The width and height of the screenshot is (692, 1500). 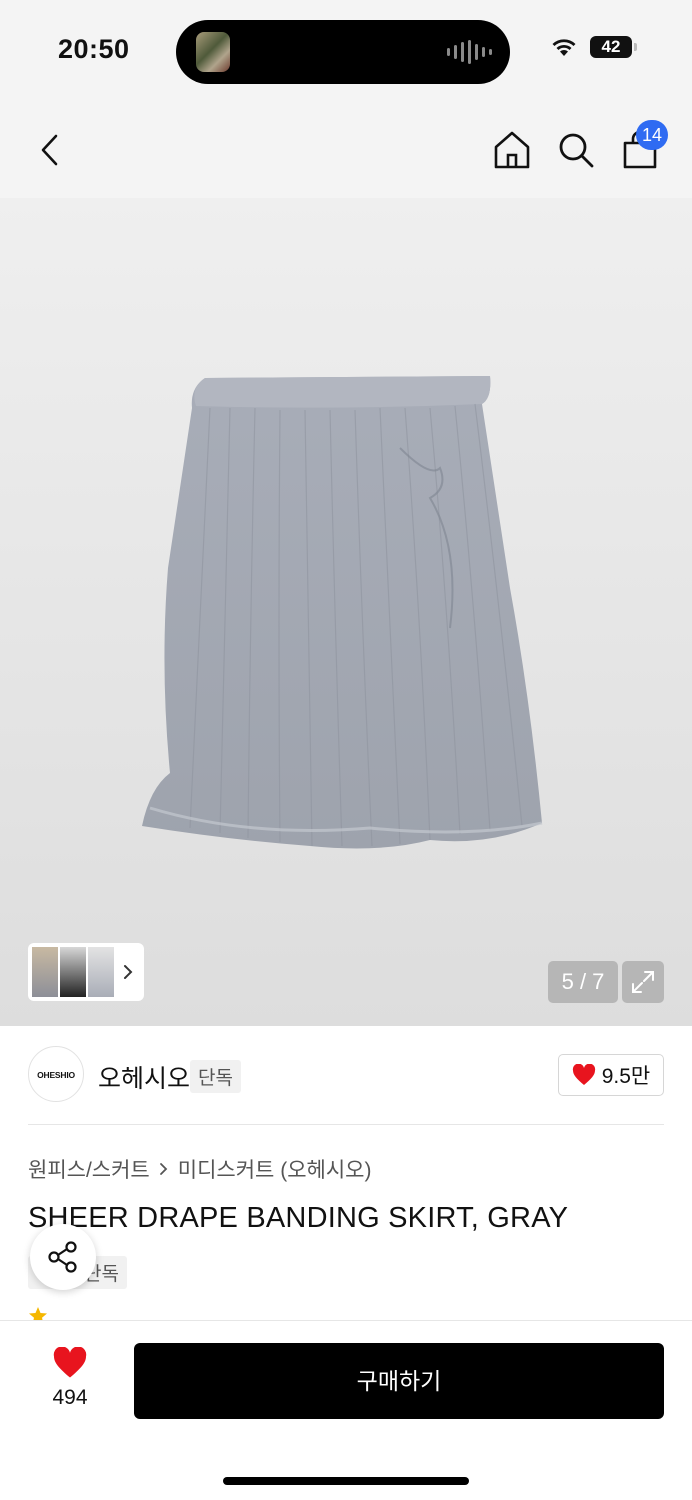 What do you see at coordinates (583, 982) in the screenshot?
I see `image-counter: 5 / 7` at bounding box center [583, 982].